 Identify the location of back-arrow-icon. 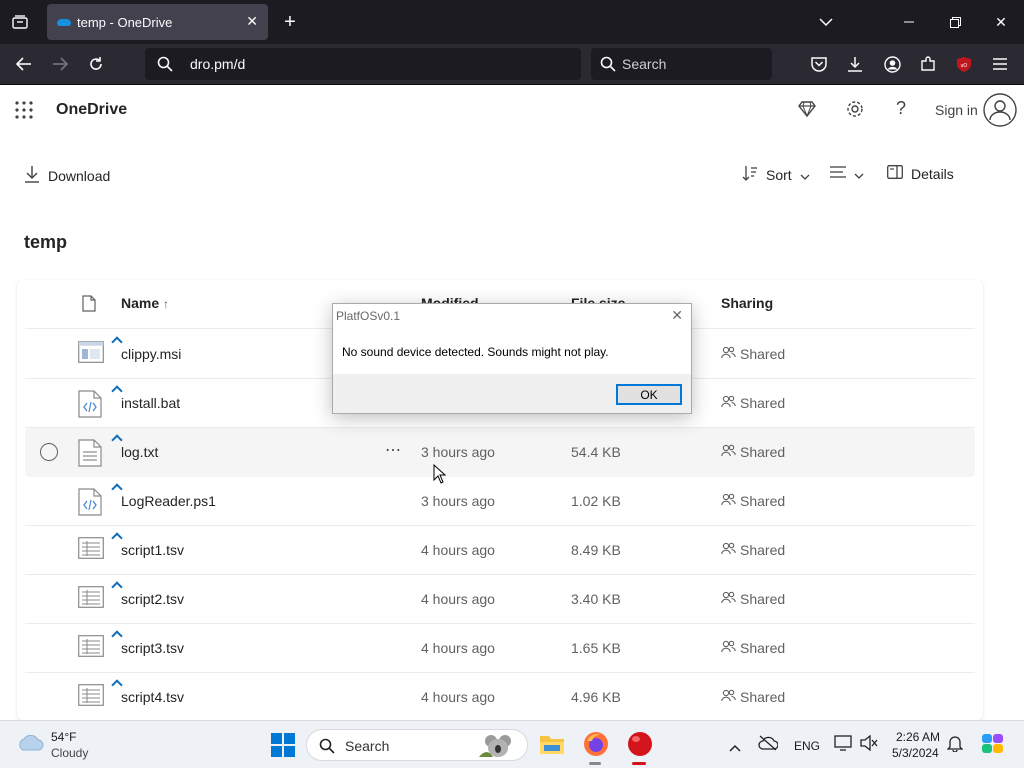
(24, 64).